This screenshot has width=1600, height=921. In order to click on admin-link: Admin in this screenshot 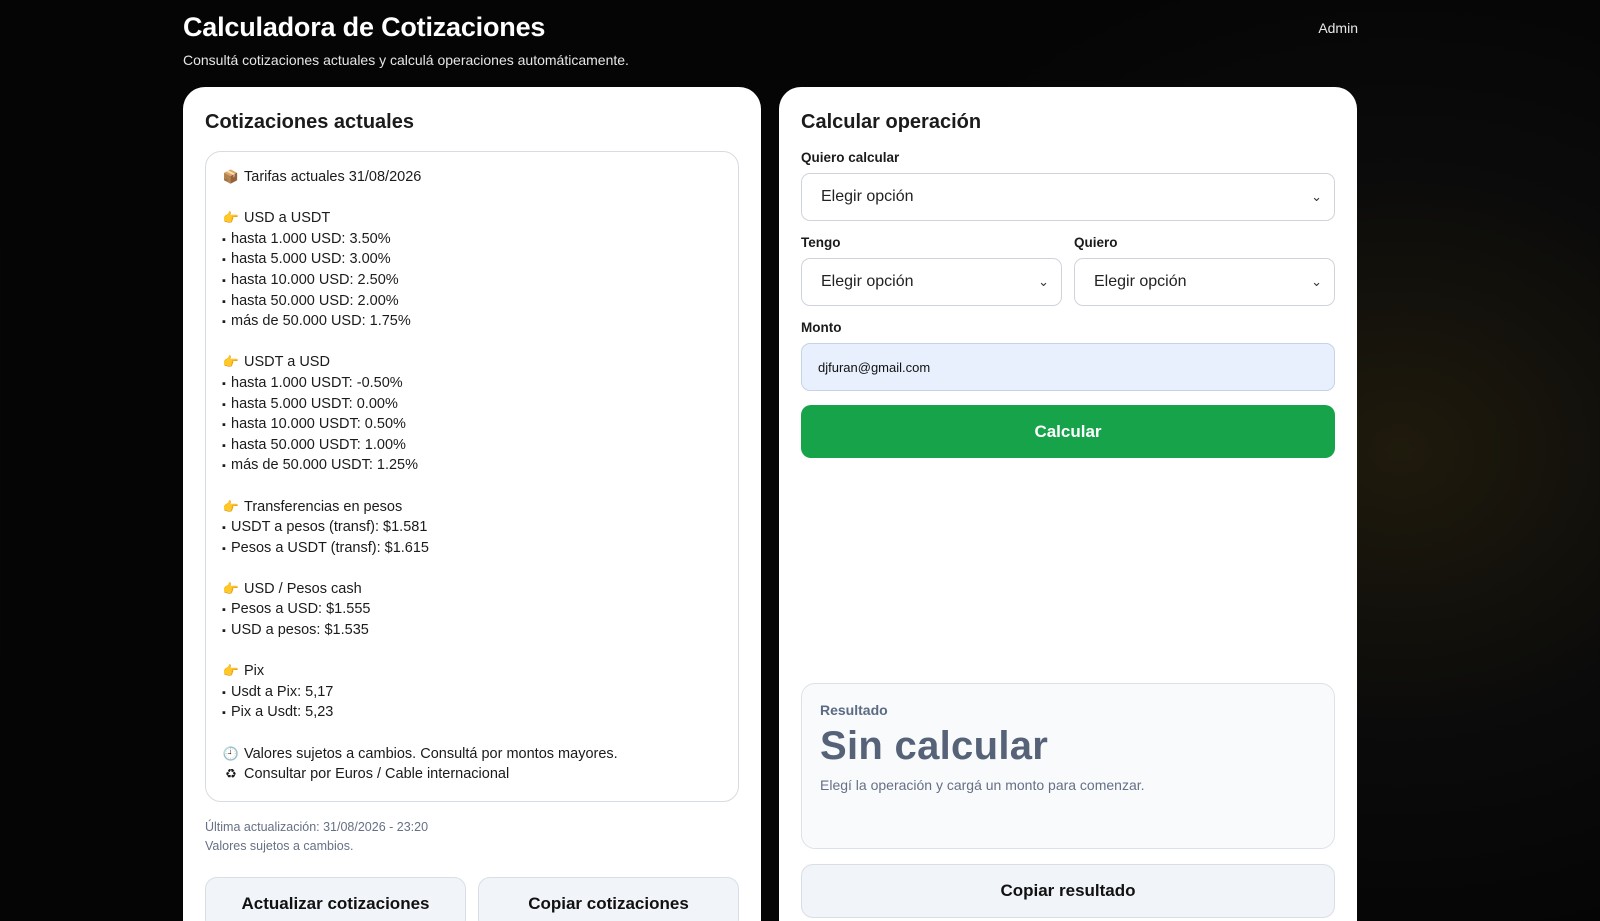, I will do `click(1338, 28)`.